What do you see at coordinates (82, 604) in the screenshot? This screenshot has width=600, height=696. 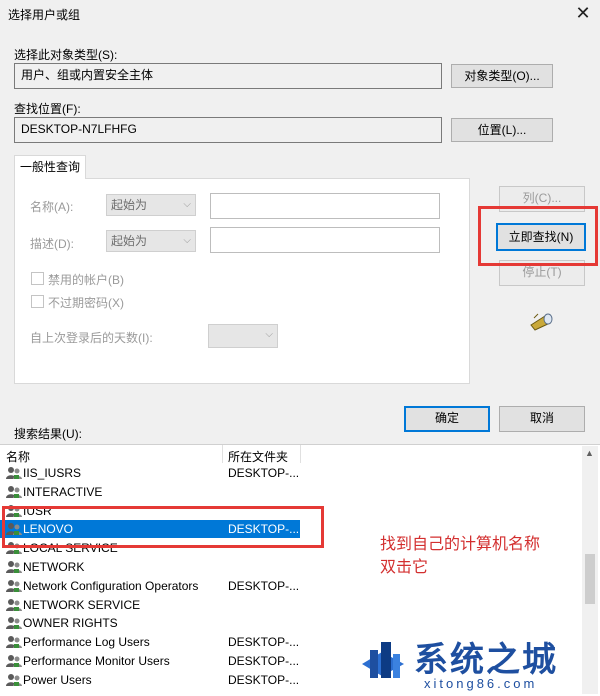 I see `row-name: NETWORK SERVICE` at bounding box center [82, 604].